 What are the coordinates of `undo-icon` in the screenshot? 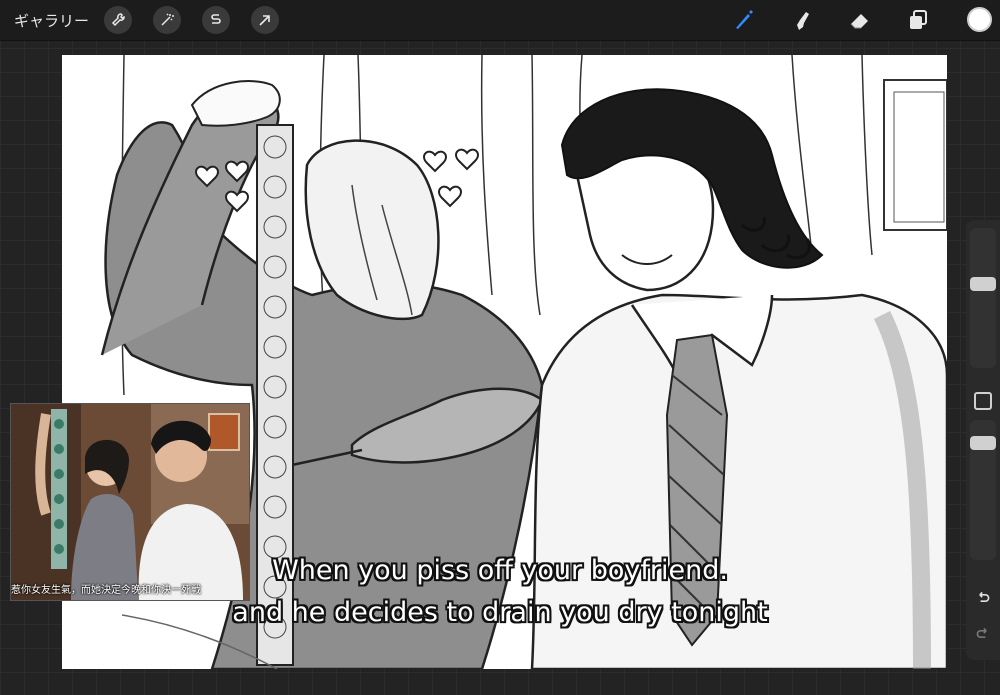 It's located at (984, 596).